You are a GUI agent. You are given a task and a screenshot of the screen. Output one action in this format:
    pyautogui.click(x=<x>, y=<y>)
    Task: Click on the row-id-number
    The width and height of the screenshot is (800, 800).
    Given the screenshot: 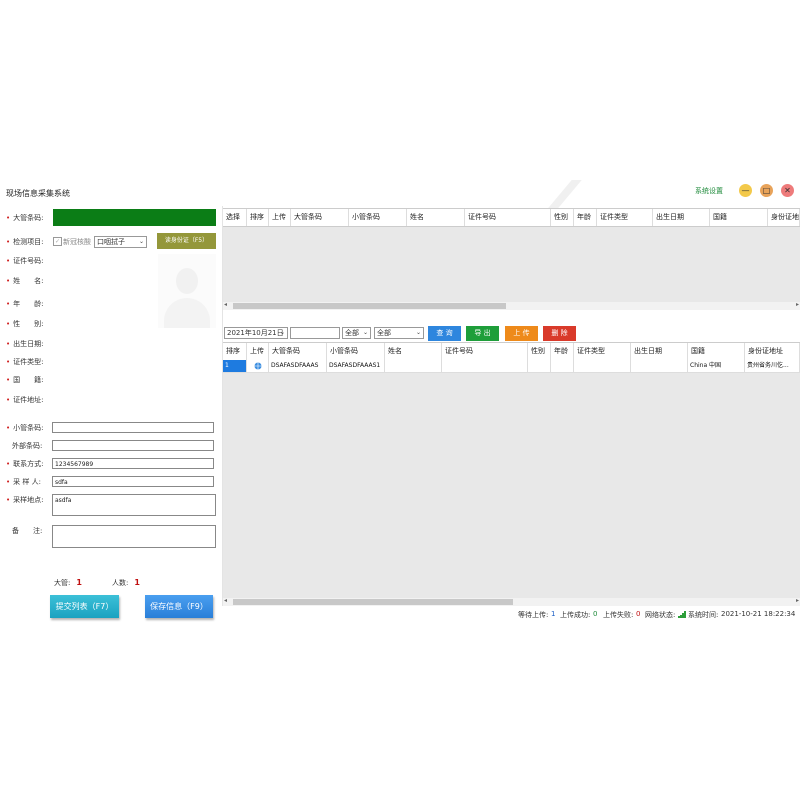 What is the action you would take?
    pyautogui.click(x=485, y=366)
    